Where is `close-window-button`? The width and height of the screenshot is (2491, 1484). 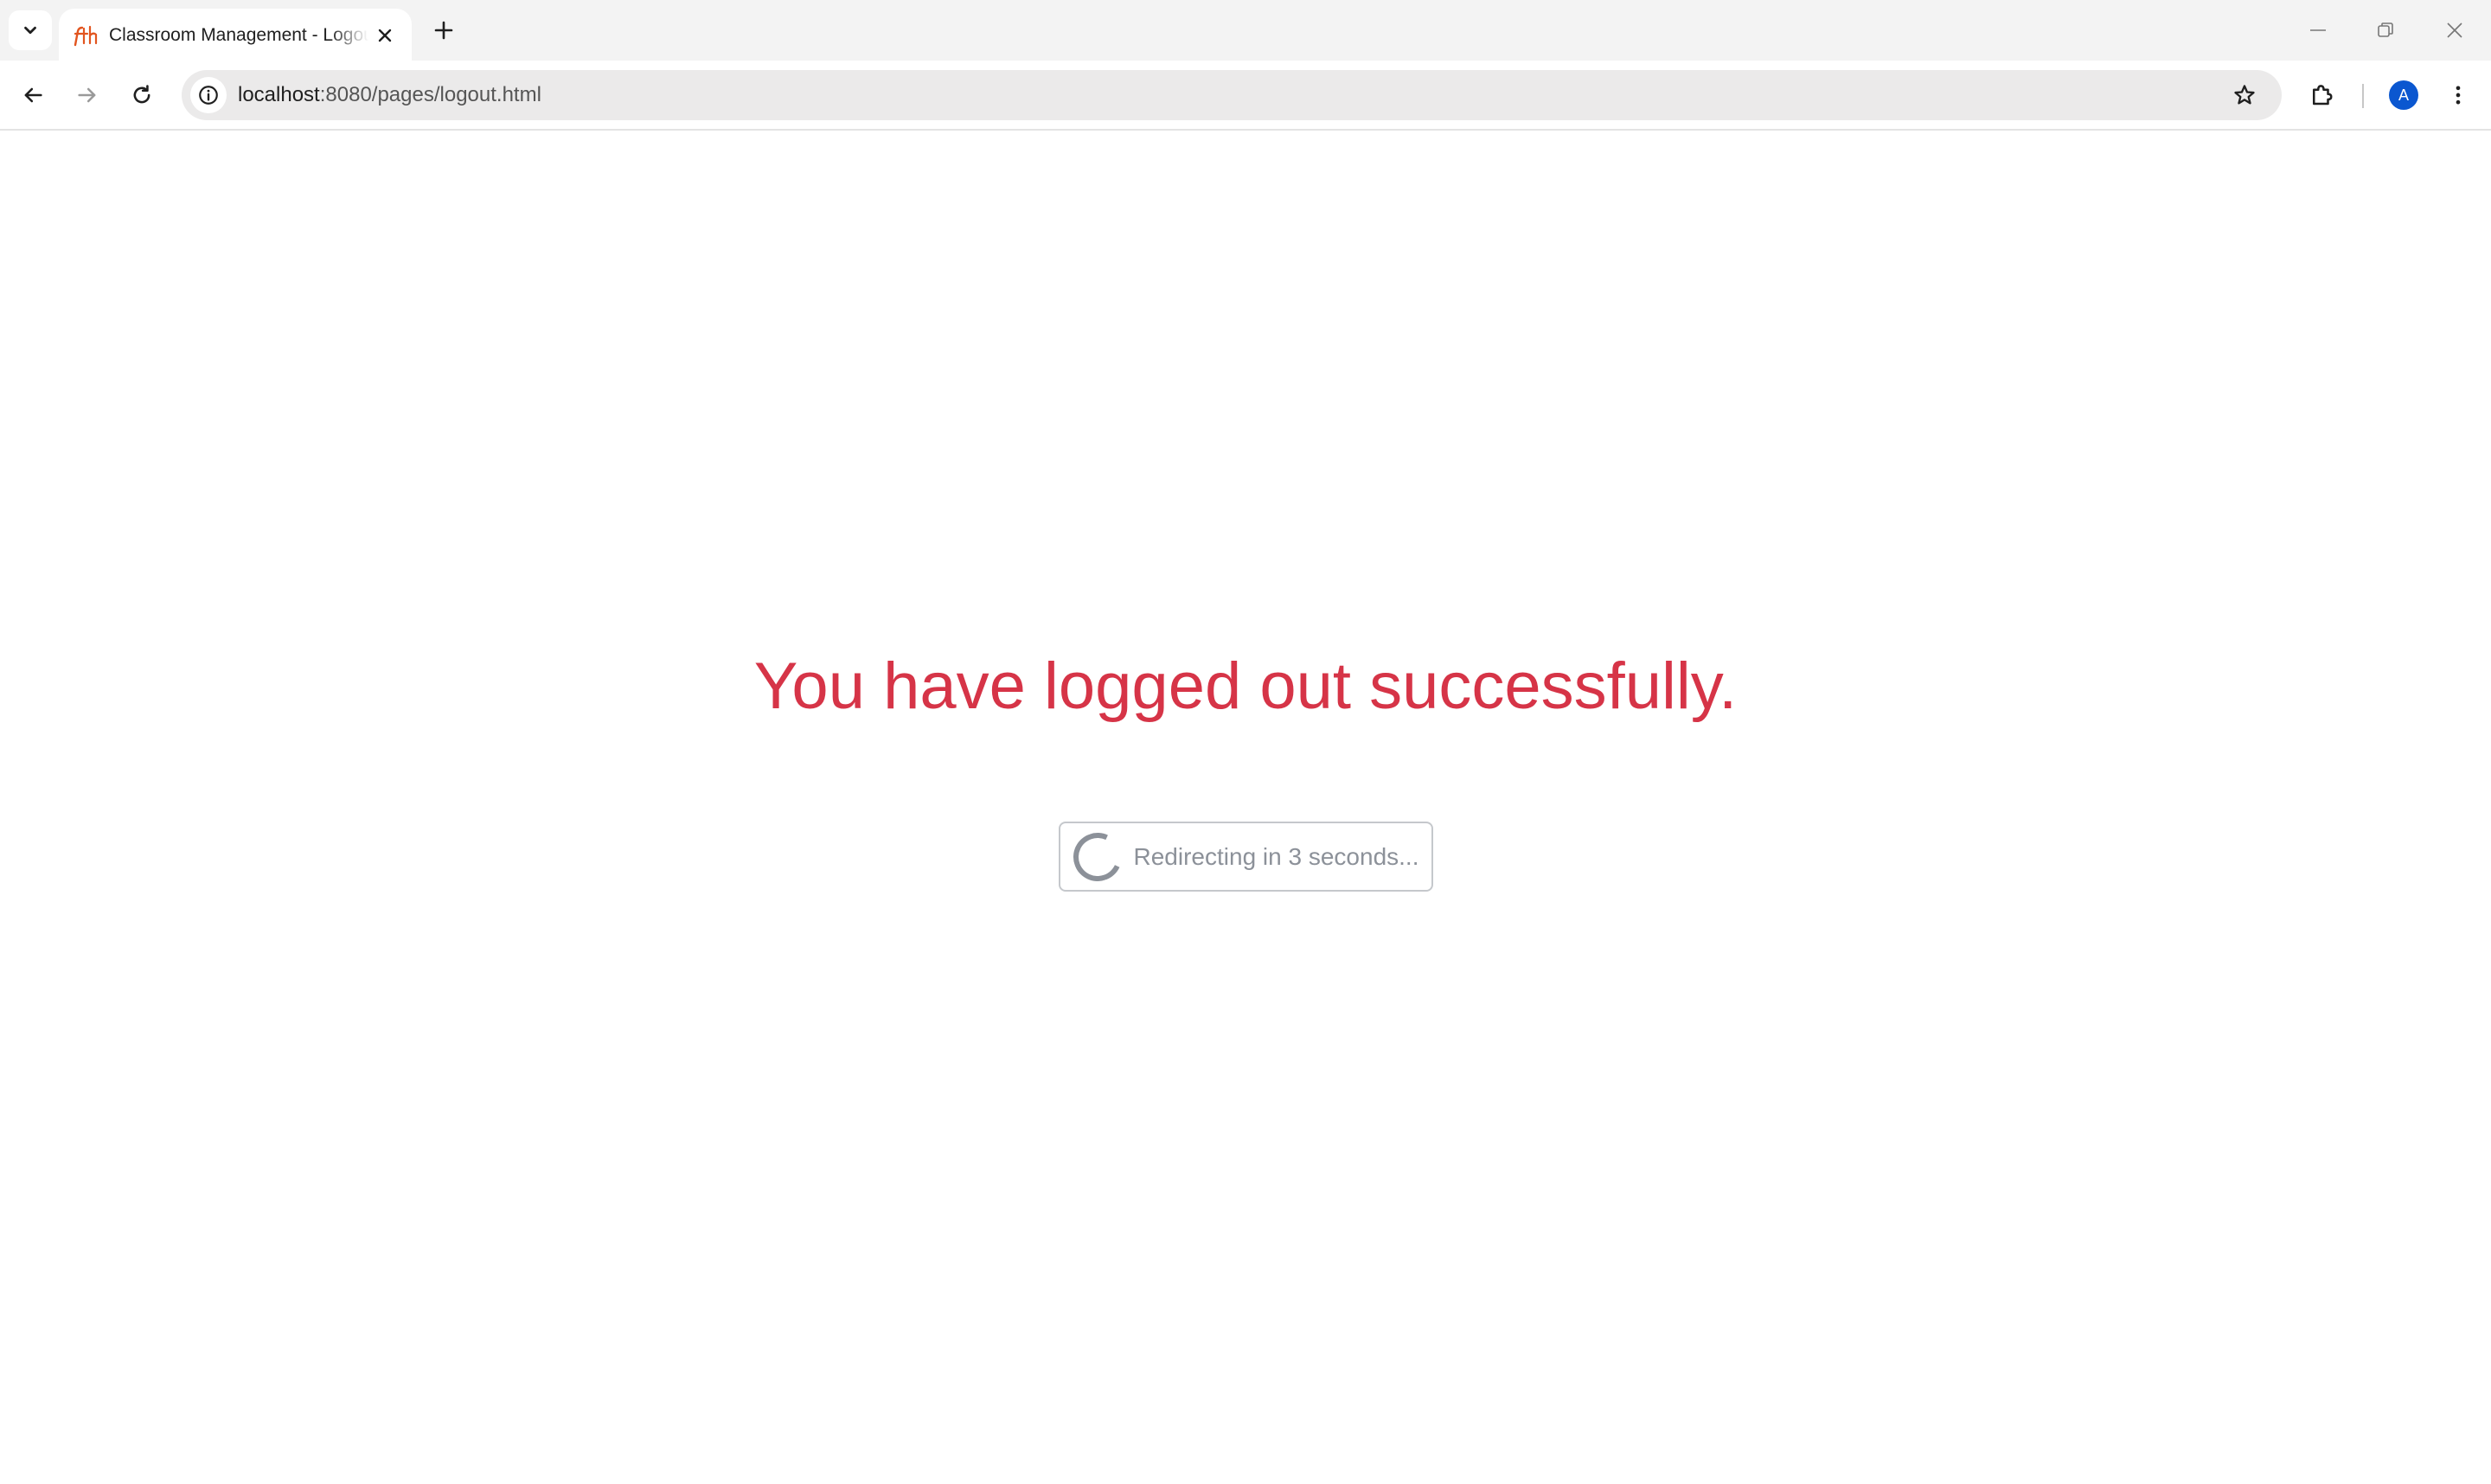 close-window-button is located at coordinates (2455, 31).